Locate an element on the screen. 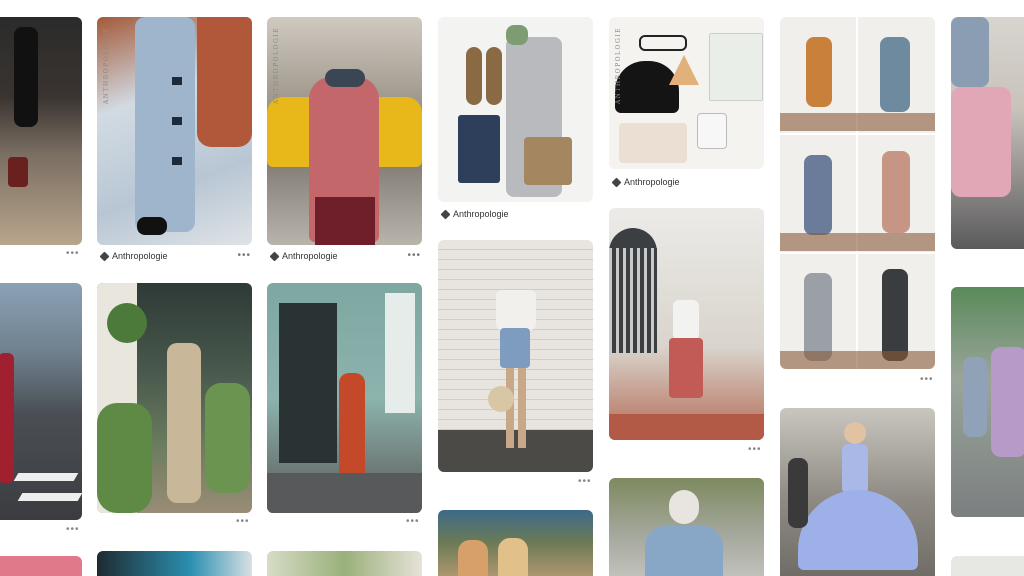 Image resolution: width=1024 pixels, height=576 pixels. pin-teal-door-partial is located at coordinates (174, 563).